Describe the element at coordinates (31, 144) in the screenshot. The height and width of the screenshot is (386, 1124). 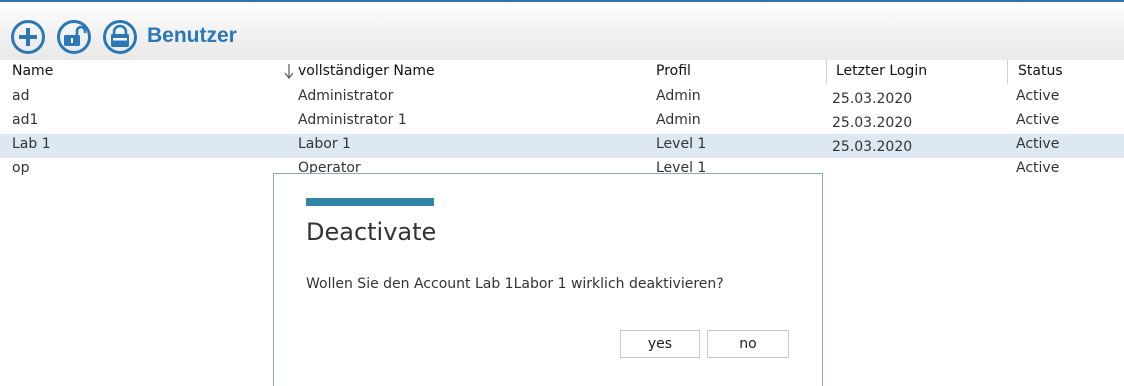
I see `cell-name: Lab 1` at that location.